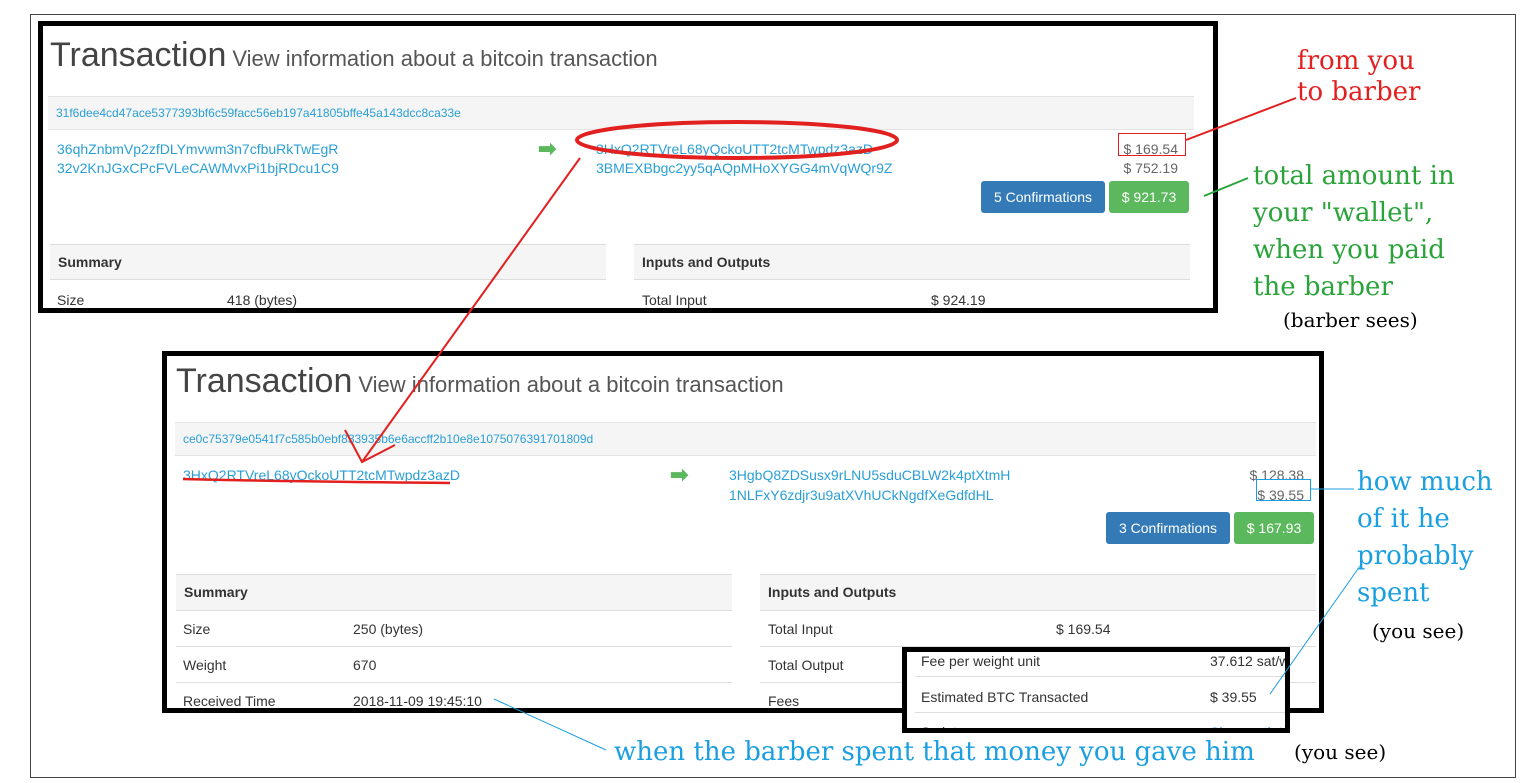 This screenshot has height=783, width=1521. What do you see at coordinates (737, 140) in the screenshot?
I see `highlight-ellipse` at bounding box center [737, 140].